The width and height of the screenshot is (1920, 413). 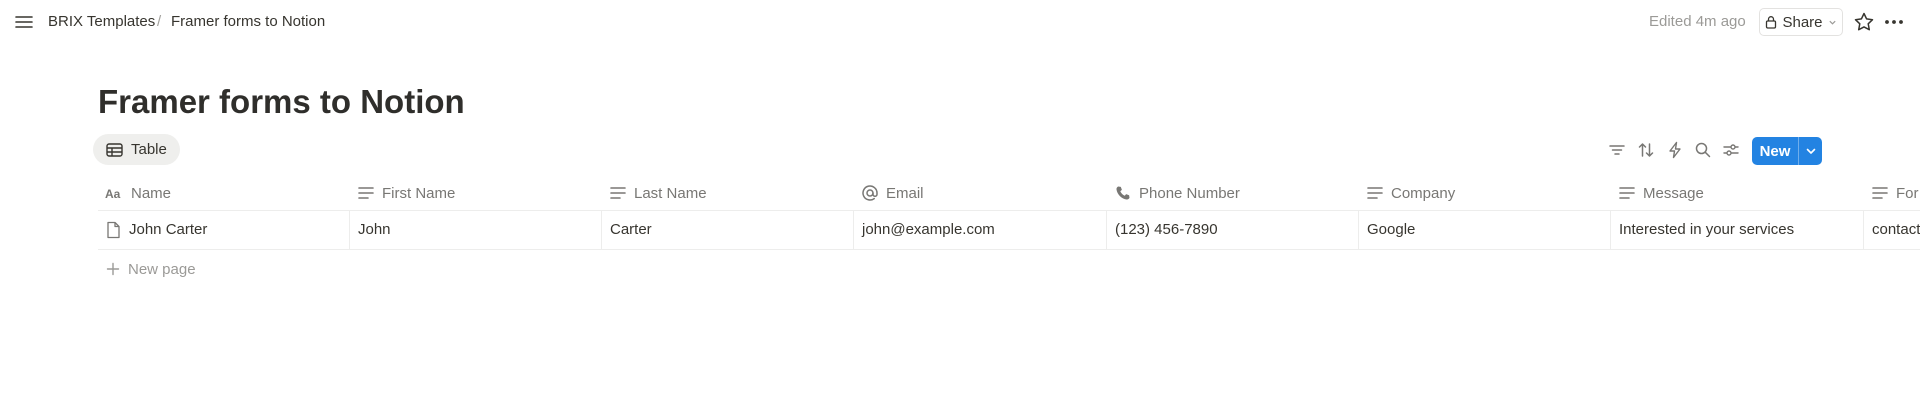 I want to click on new-page-button: New page, so click(x=151, y=269).